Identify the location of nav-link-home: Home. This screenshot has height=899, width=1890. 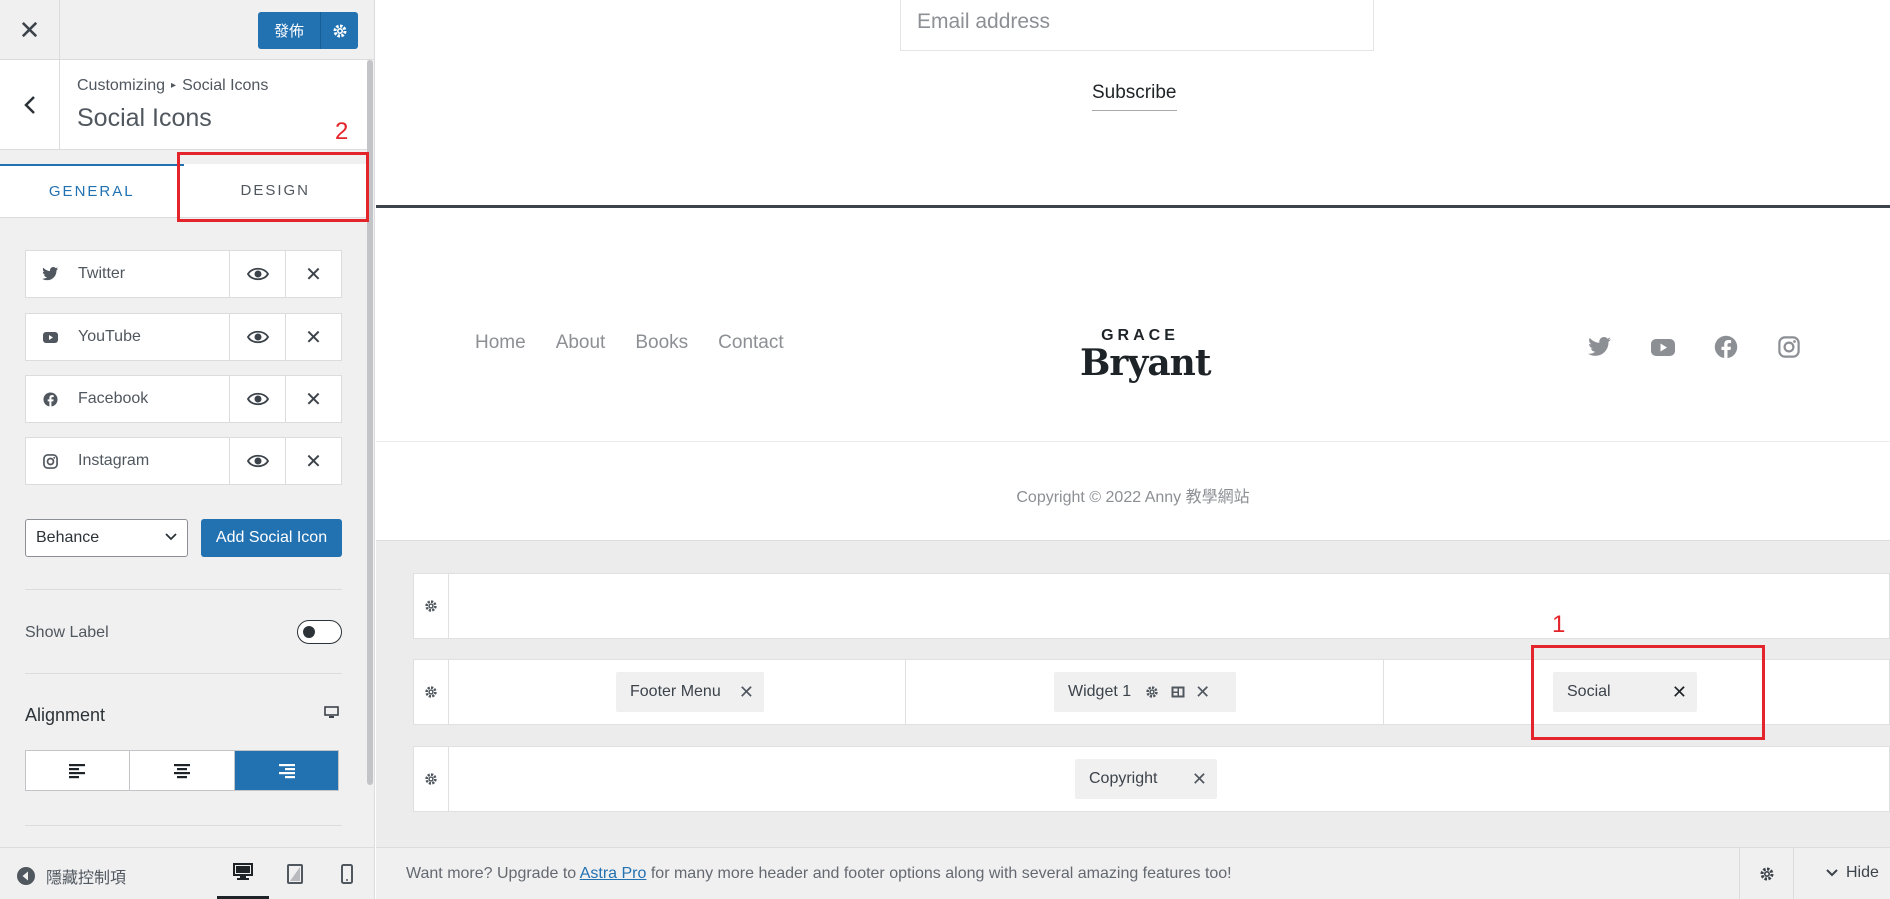
(500, 343).